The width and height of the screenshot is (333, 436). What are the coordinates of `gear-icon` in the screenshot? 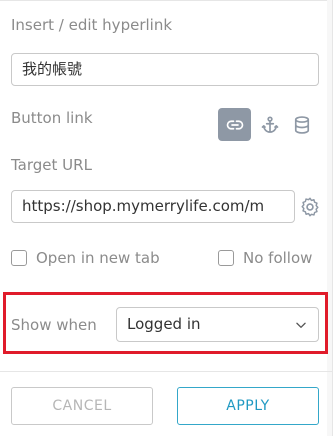 It's located at (310, 207).